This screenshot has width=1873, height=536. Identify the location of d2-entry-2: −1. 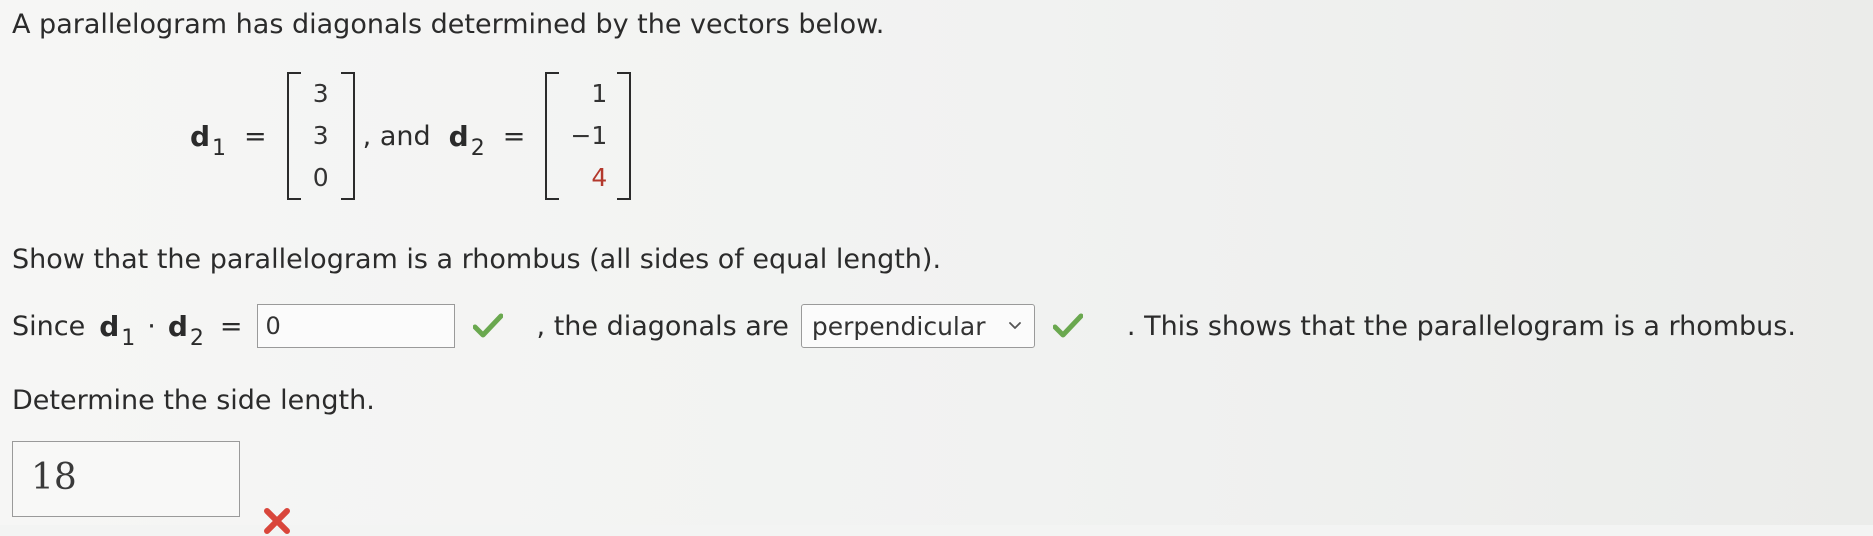
(589, 135).